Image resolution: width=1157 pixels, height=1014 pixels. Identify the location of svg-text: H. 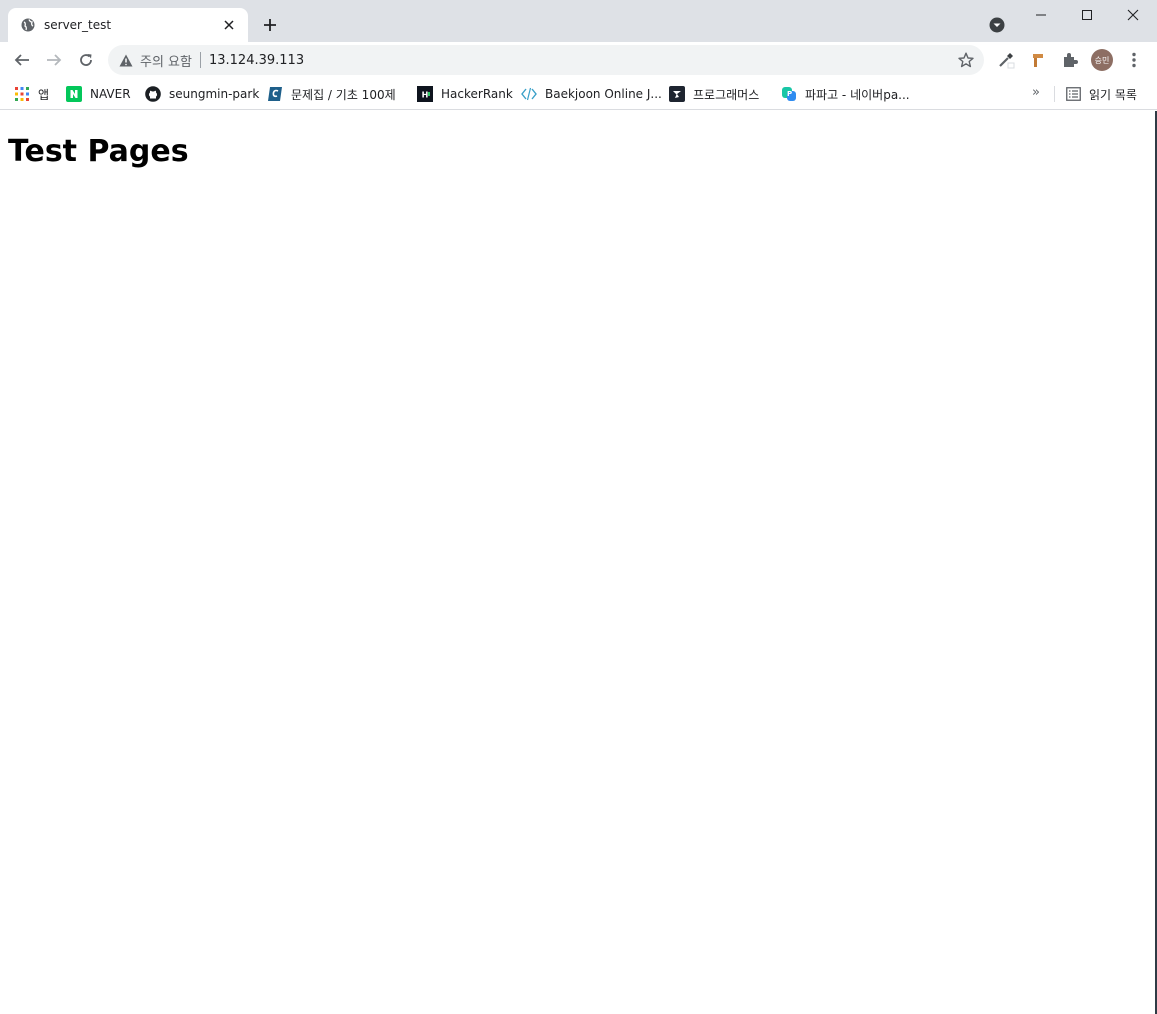
(425, 95).